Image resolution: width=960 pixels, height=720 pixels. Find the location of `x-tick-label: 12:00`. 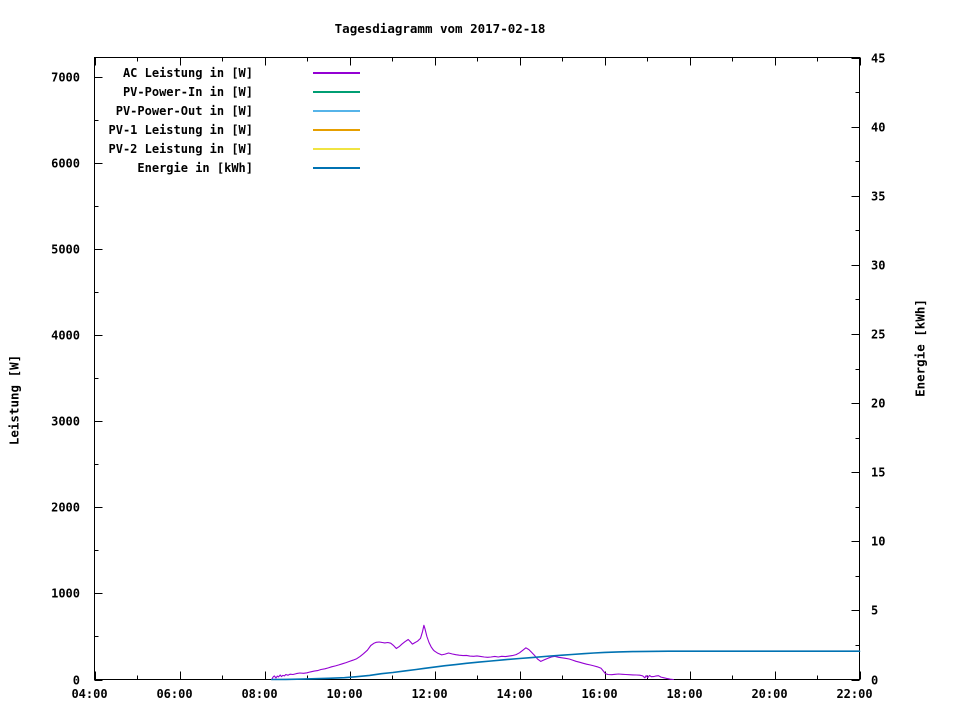

x-tick-label: 12:00 is located at coordinates (429, 694).